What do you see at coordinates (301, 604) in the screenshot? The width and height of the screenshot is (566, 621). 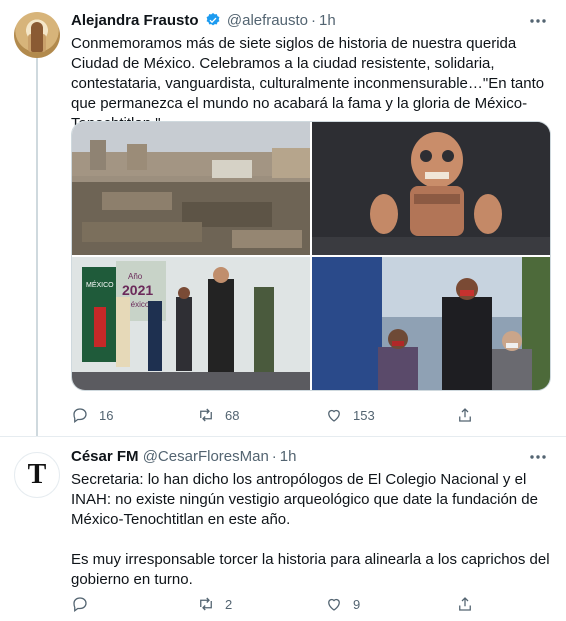 I see `tweet-actions: 2 9` at bounding box center [301, 604].